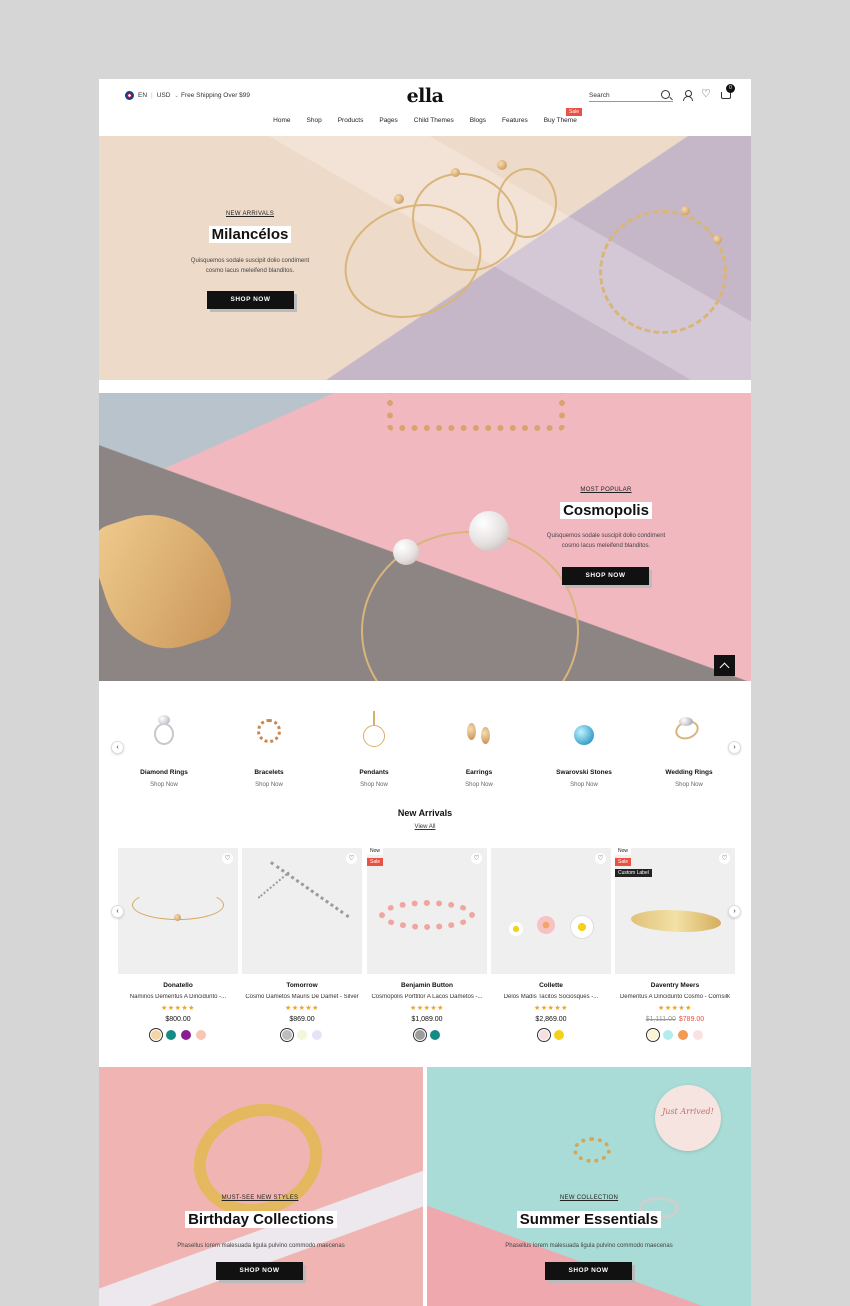 This screenshot has width=850, height=1306. Describe the element at coordinates (302, 1019) in the screenshot. I see `price-value: $869.00` at that location.